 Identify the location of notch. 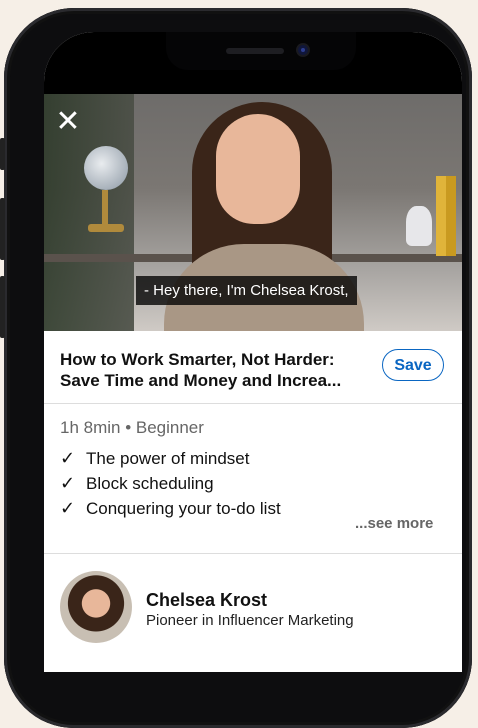
(261, 51).